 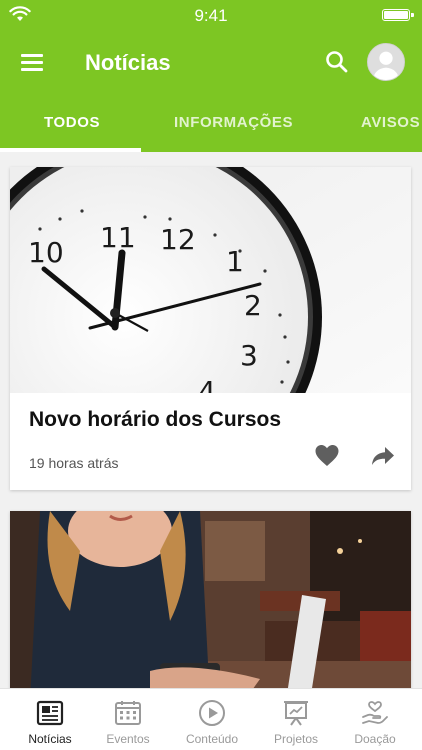 What do you see at coordinates (383, 456) in the screenshot?
I see `share-arrow-icon` at bounding box center [383, 456].